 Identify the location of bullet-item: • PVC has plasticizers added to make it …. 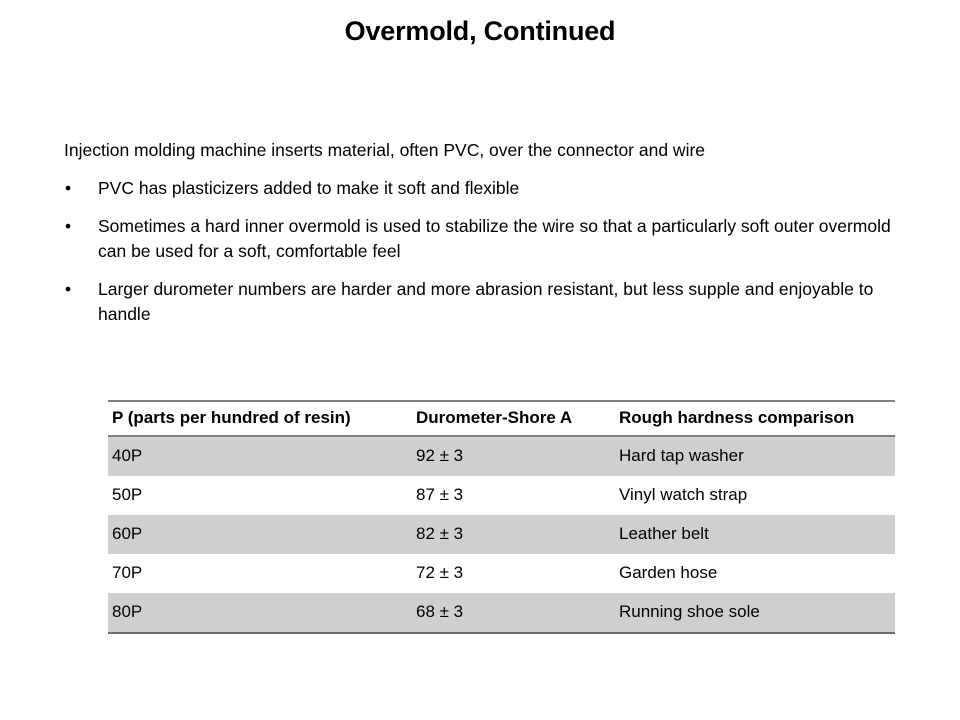
(482, 188).